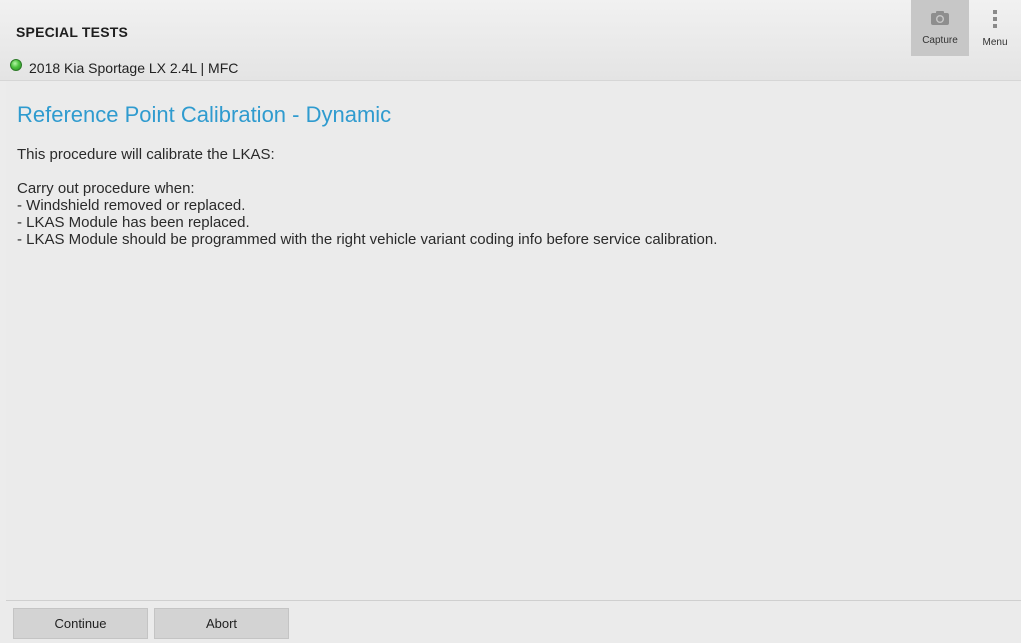 Image resolution: width=1021 pixels, height=643 pixels. I want to click on footer-bar: Continue Abort, so click(510, 622).